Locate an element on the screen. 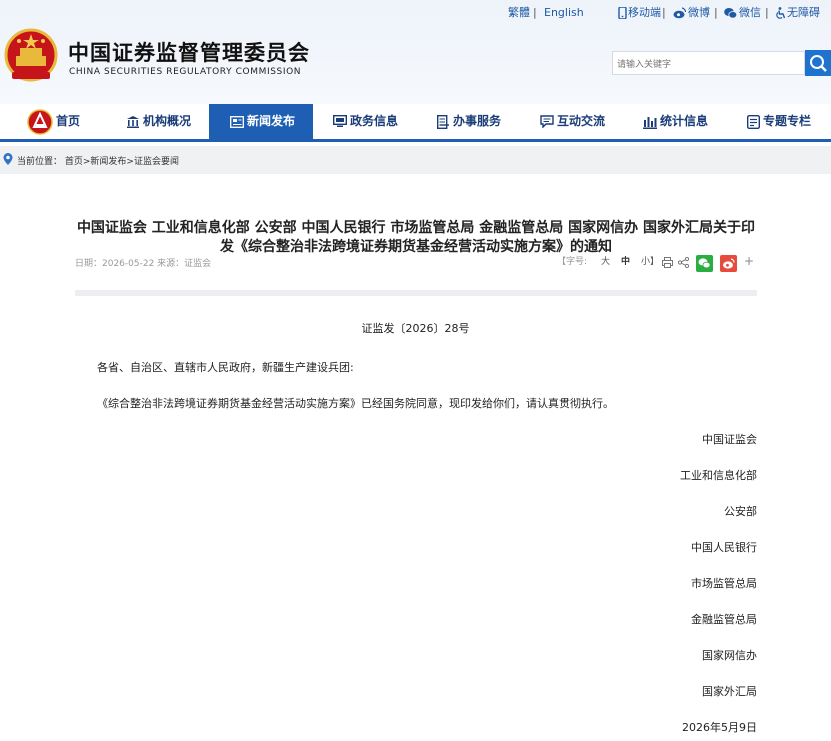 This screenshot has height=741, width=831. location-pin-icon is located at coordinates (8, 159).